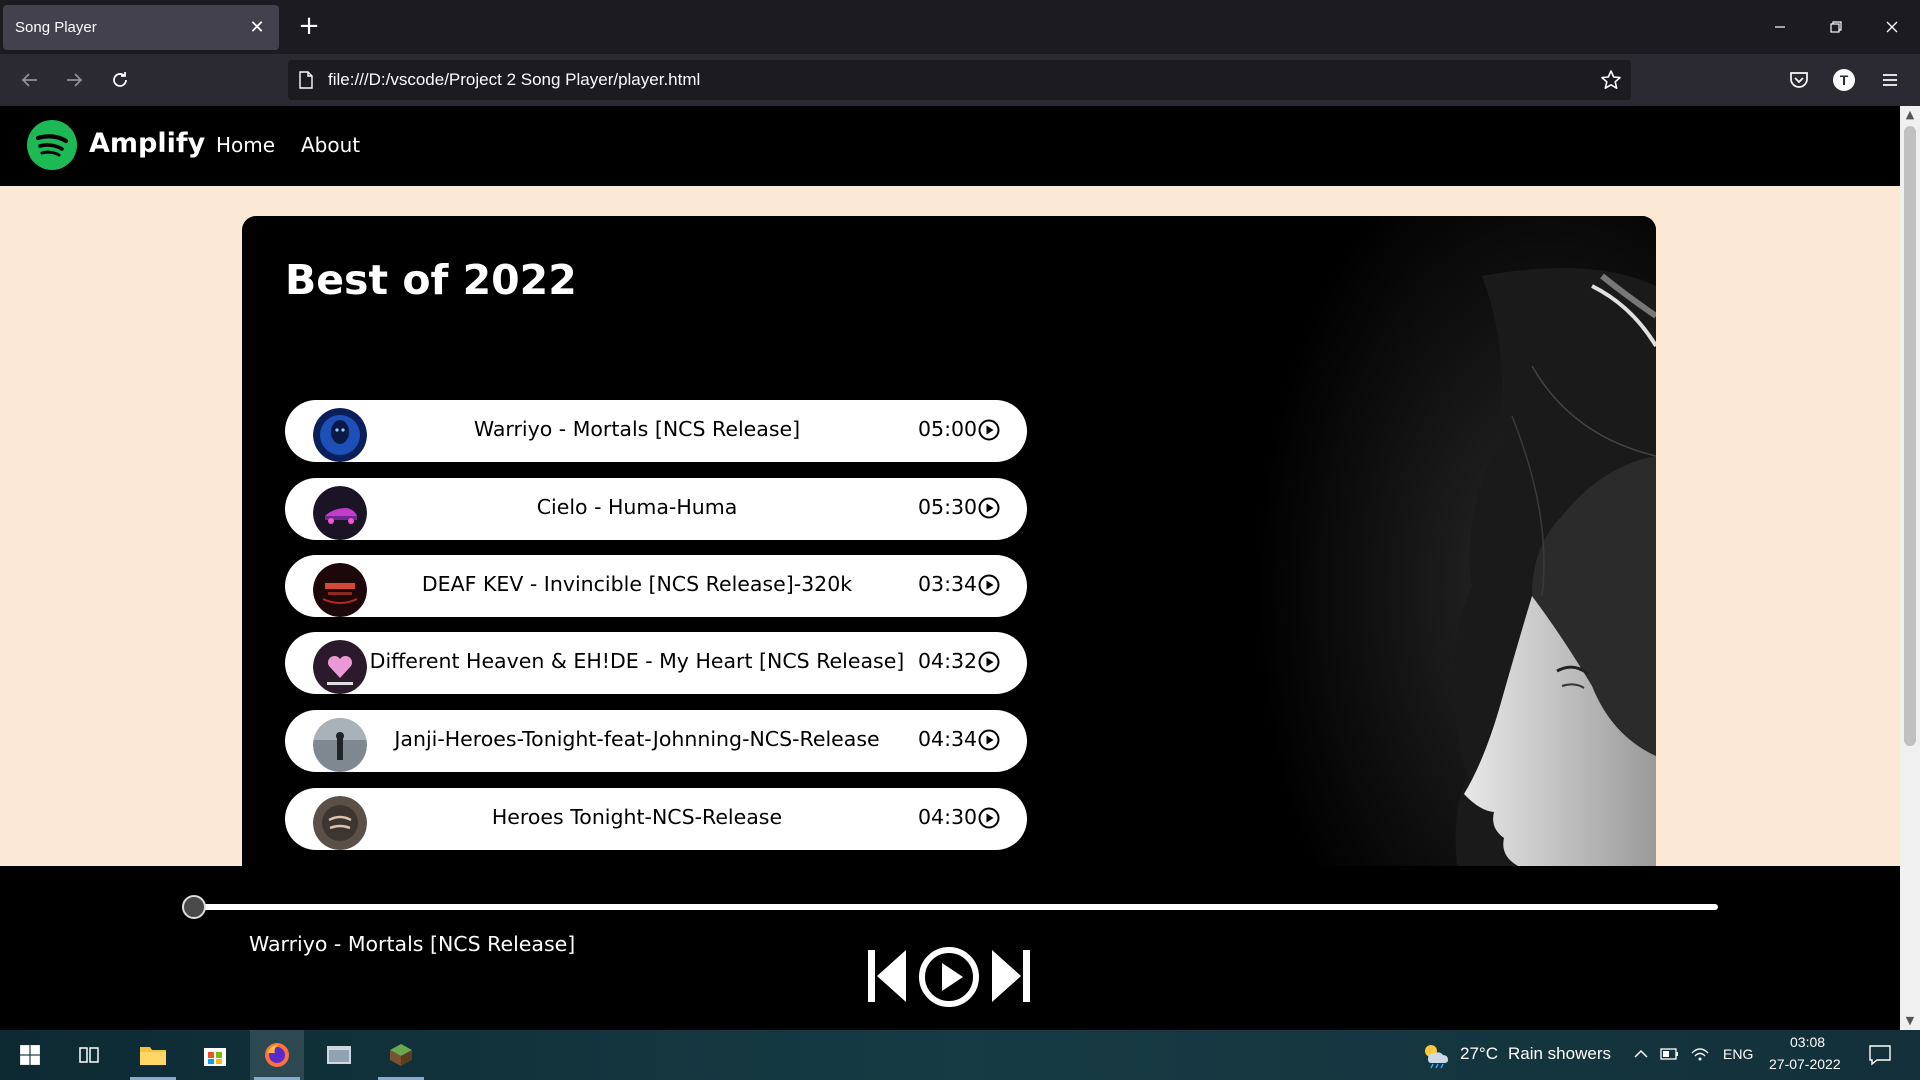 The width and height of the screenshot is (1920, 1080). Describe the element at coordinates (1444, 556) in the screenshot. I see `background-portrait-image` at that location.